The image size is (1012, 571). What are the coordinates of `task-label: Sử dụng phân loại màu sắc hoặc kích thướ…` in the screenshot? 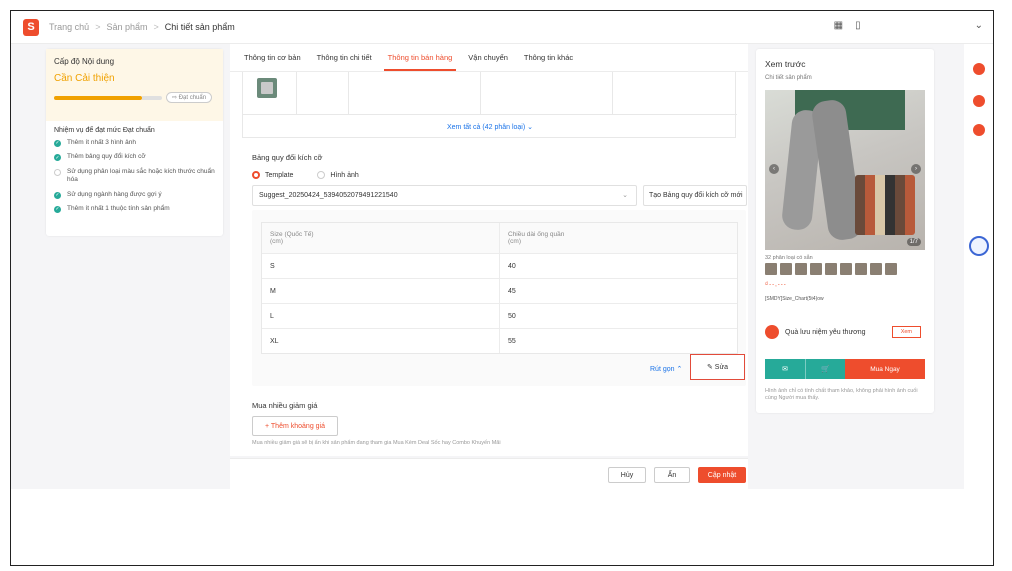 It's located at (141, 175).